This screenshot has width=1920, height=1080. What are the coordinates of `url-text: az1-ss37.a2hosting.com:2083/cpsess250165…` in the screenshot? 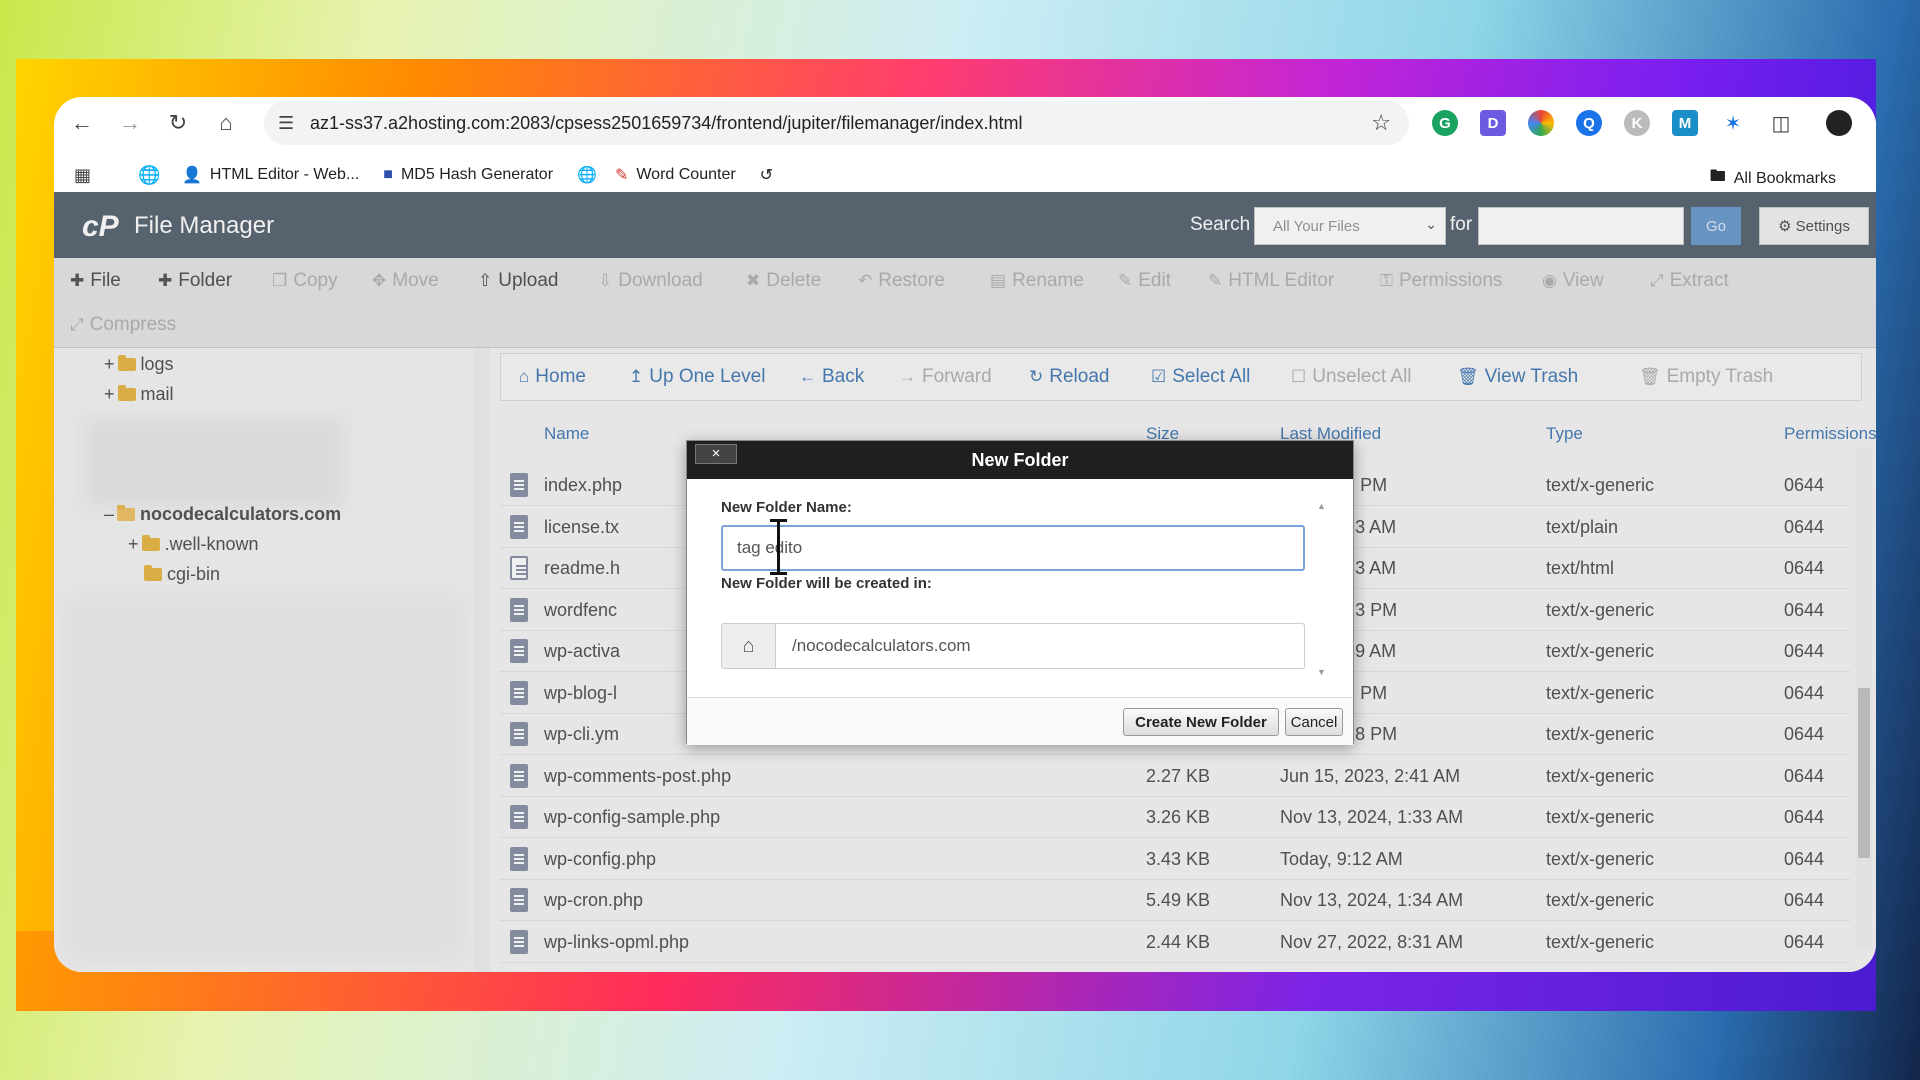 It's located at (666, 122).